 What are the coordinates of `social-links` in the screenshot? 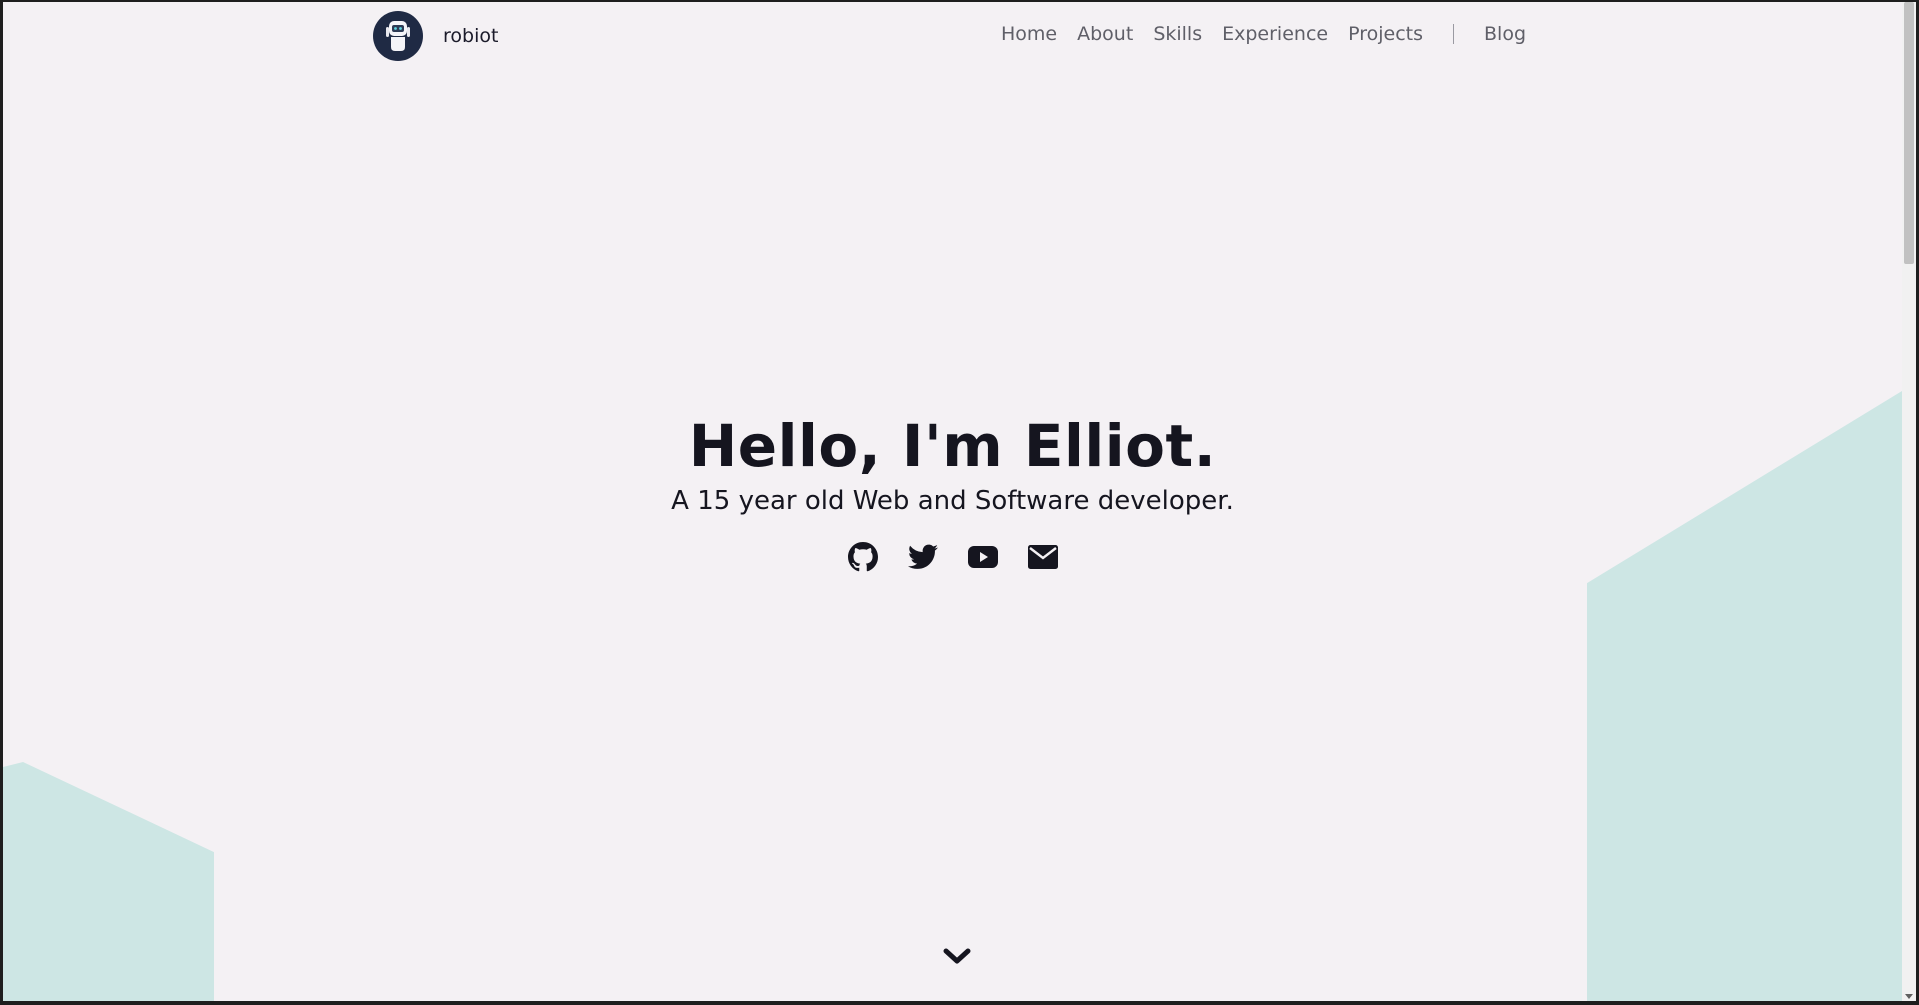 It's located at (952, 557).